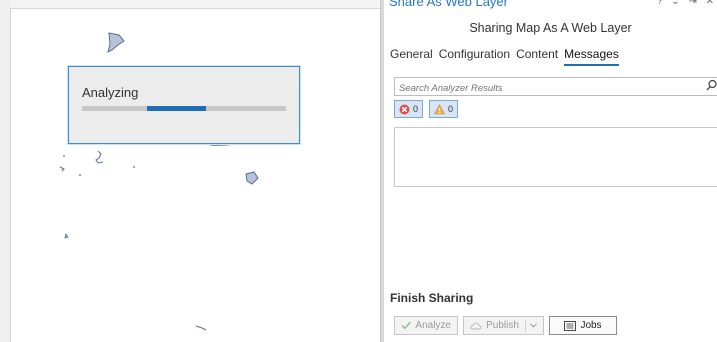  What do you see at coordinates (525, 325) in the screenshot?
I see `publish-divider` at bounding box center [525, 325].